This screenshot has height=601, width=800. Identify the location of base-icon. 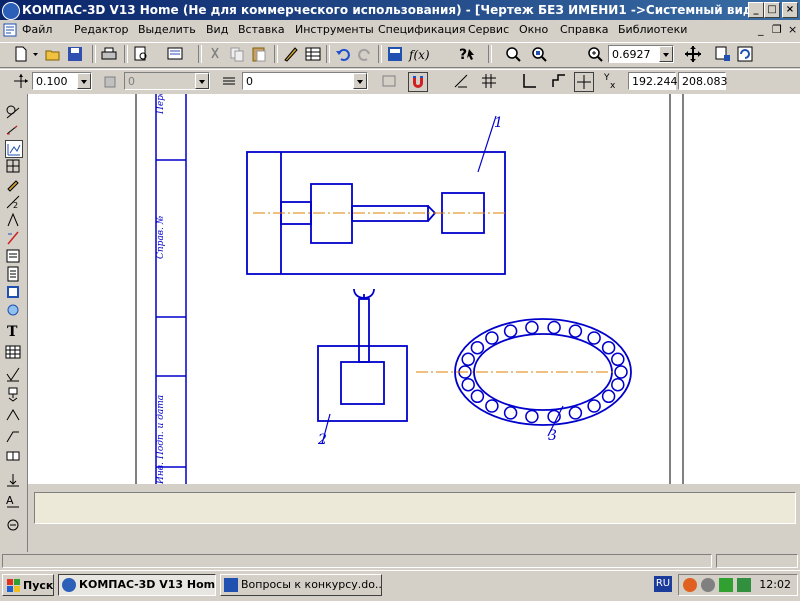
(13, 394).